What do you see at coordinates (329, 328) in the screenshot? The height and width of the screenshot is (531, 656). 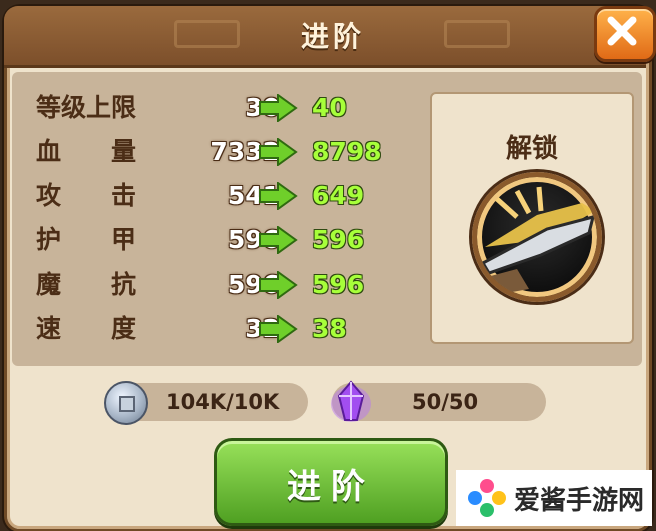 I see `stat-new-value: 38` at bounding box center [329, 328].